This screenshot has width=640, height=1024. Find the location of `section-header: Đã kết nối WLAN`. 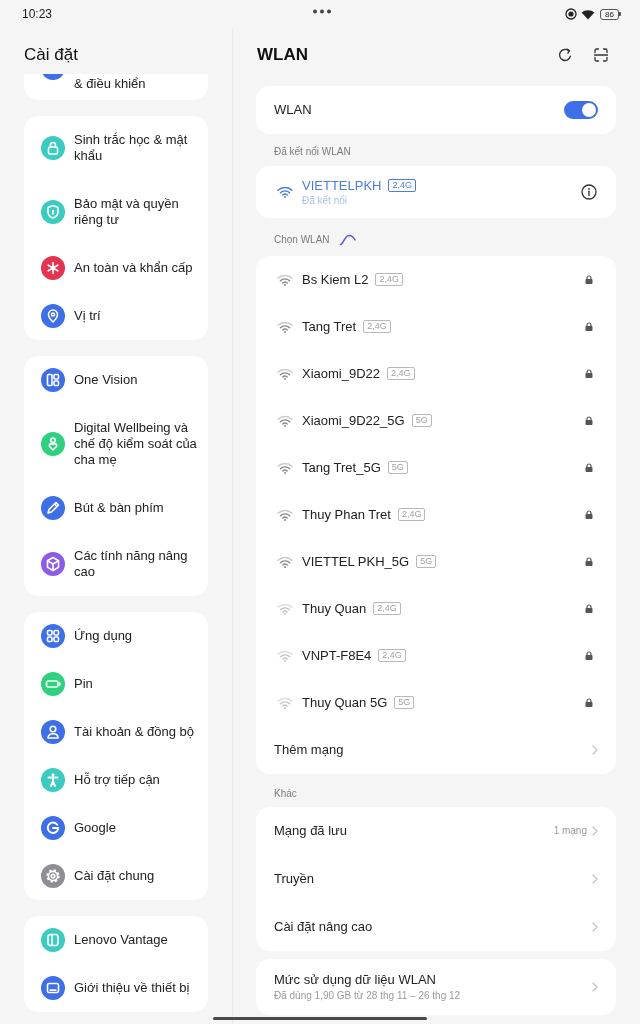

section-header: Đã kết nối WLAN is located at coordinates (313, 152).